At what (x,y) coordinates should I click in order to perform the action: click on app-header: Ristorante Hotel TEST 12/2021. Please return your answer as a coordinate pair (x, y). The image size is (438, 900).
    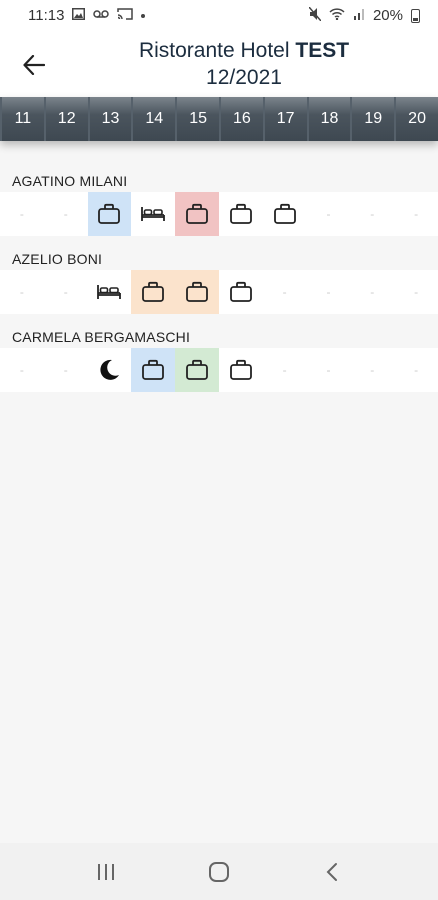
    Looking at the image, I should click on (219, 64).